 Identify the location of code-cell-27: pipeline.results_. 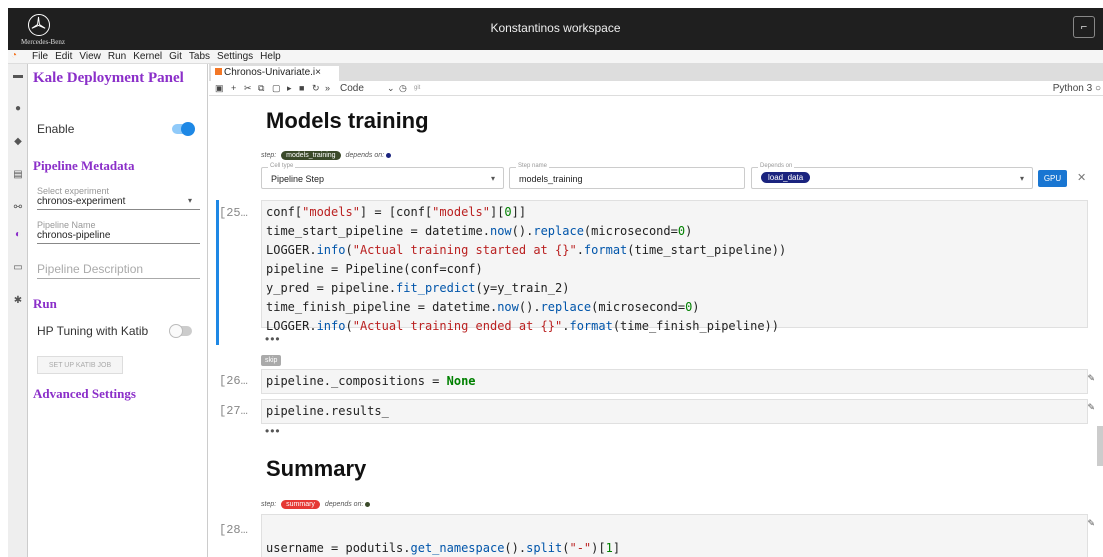
(674, 411).